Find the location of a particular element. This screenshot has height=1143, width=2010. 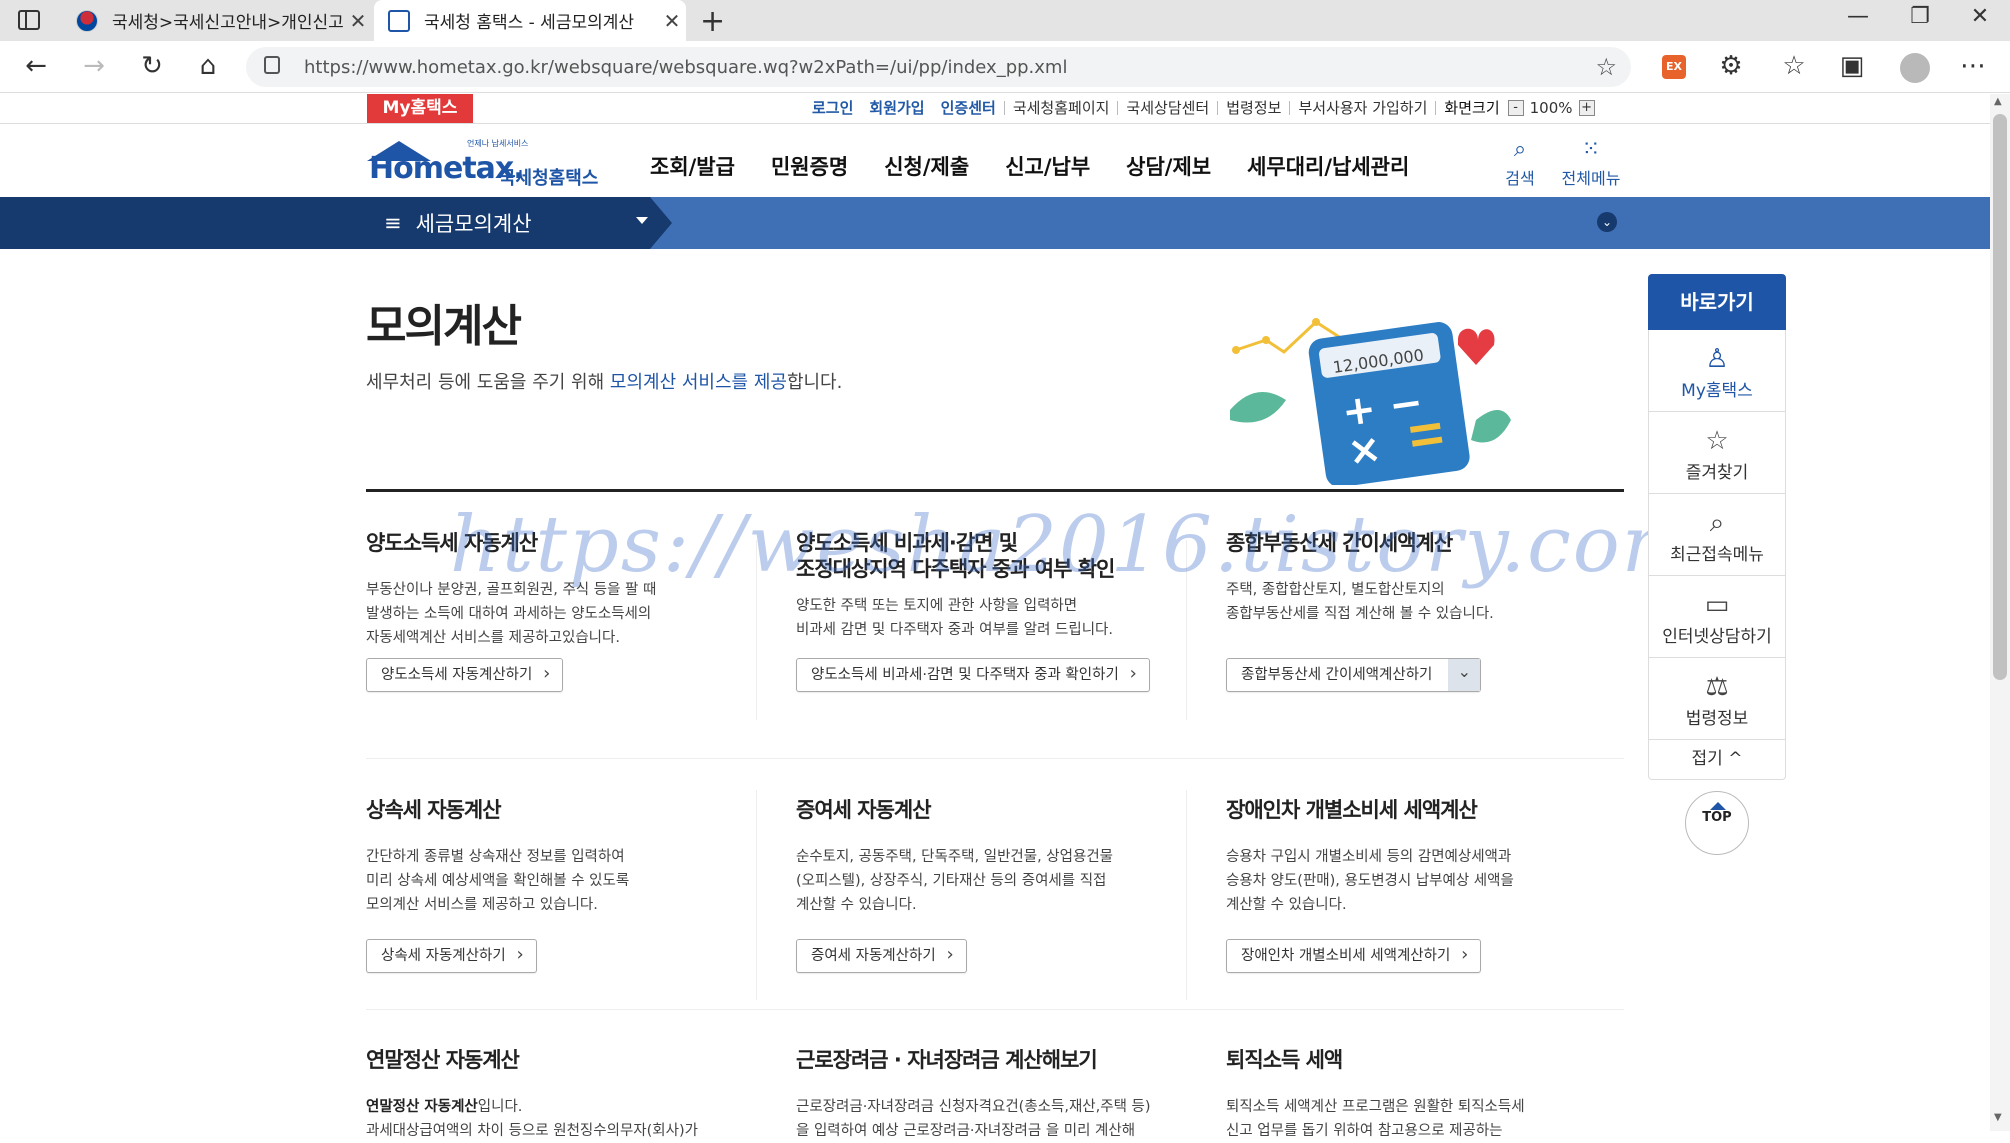

quick-online-consult: ▭ 인터넷상담하기 is located at coordinates (1717, 617).